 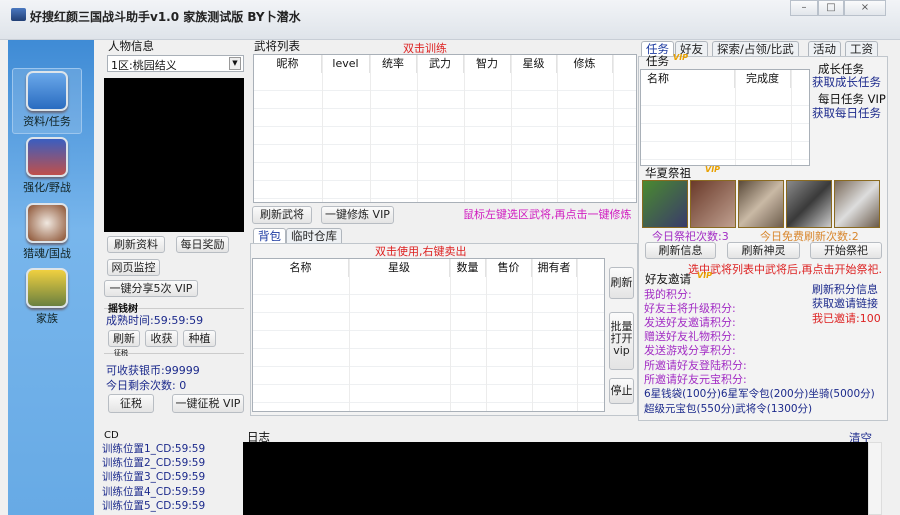 I want to click on column-header: level, so click(x=346, y=64).